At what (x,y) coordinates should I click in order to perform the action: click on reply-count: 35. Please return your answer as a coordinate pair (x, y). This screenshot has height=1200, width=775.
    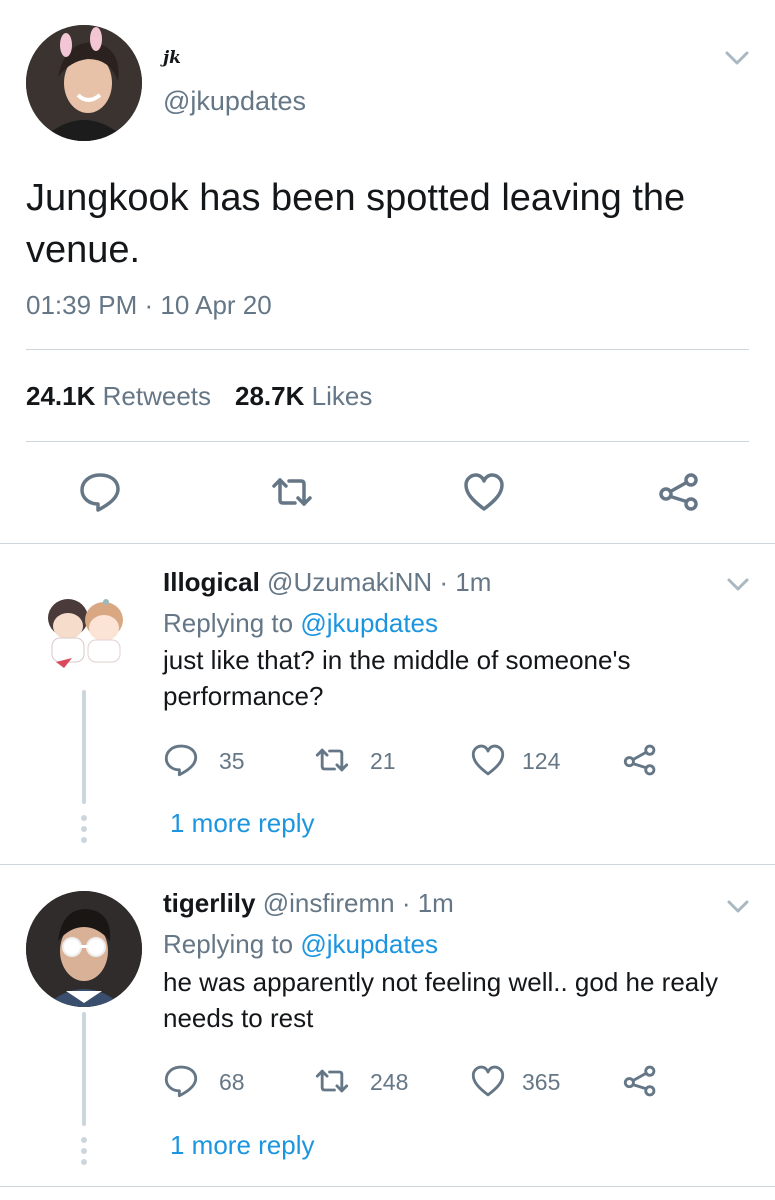
    Looking at the image, I should click on (232, 761).